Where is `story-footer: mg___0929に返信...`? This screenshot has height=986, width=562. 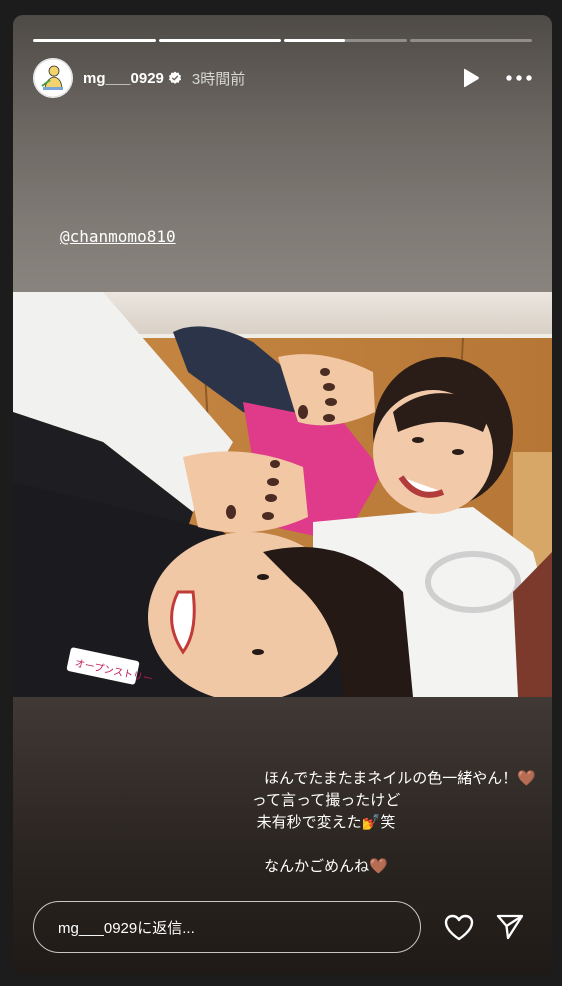
story-footer: mg___0929に返信... is located at coordinates (282, 927).